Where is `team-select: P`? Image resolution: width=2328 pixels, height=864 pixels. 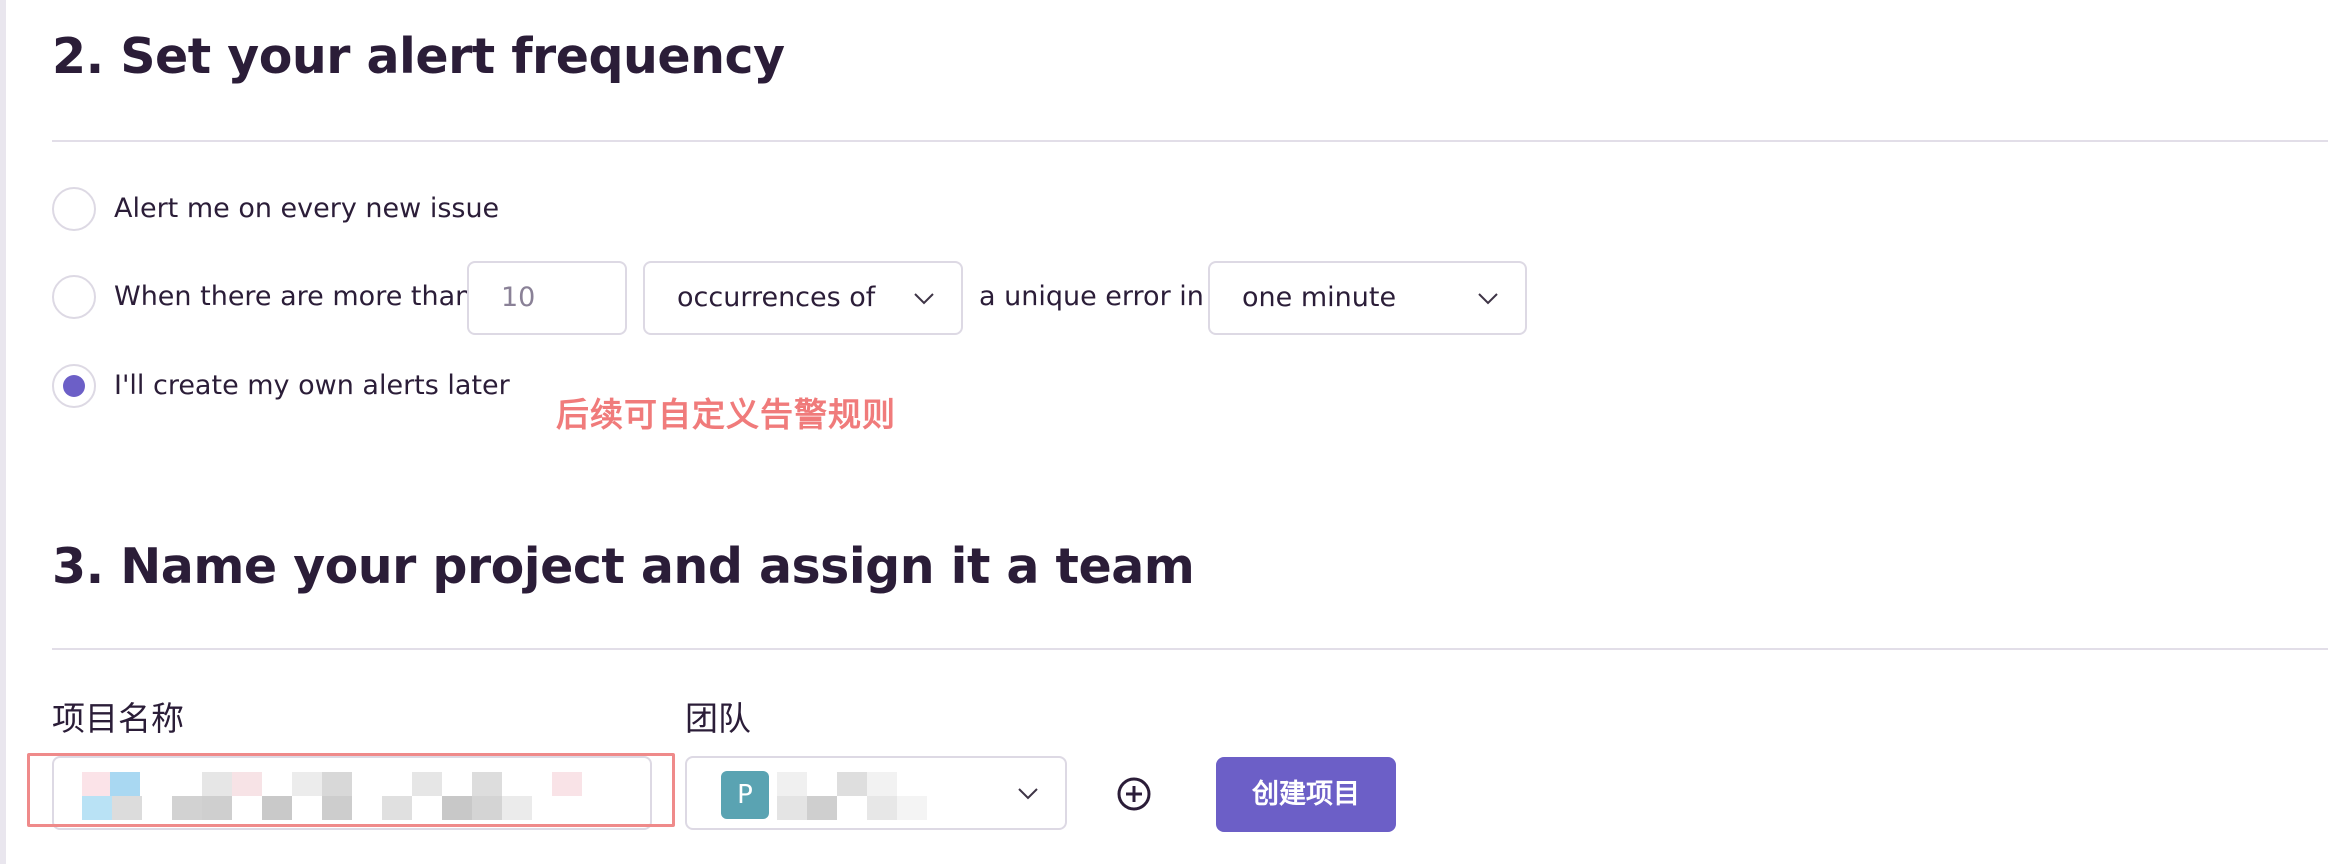
team-select: P is located at coordinates (876, 793).